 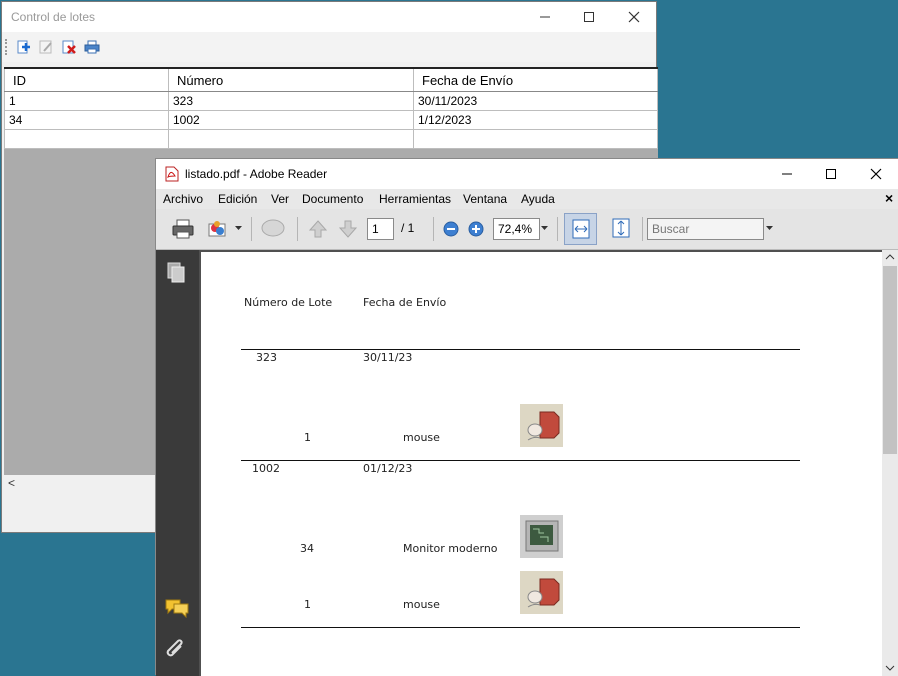 What do you see at coordinates (535, 79) in the screenshot?
I see `column-header-fecha: Fecha de Envío` at bounding box center [535, 79].